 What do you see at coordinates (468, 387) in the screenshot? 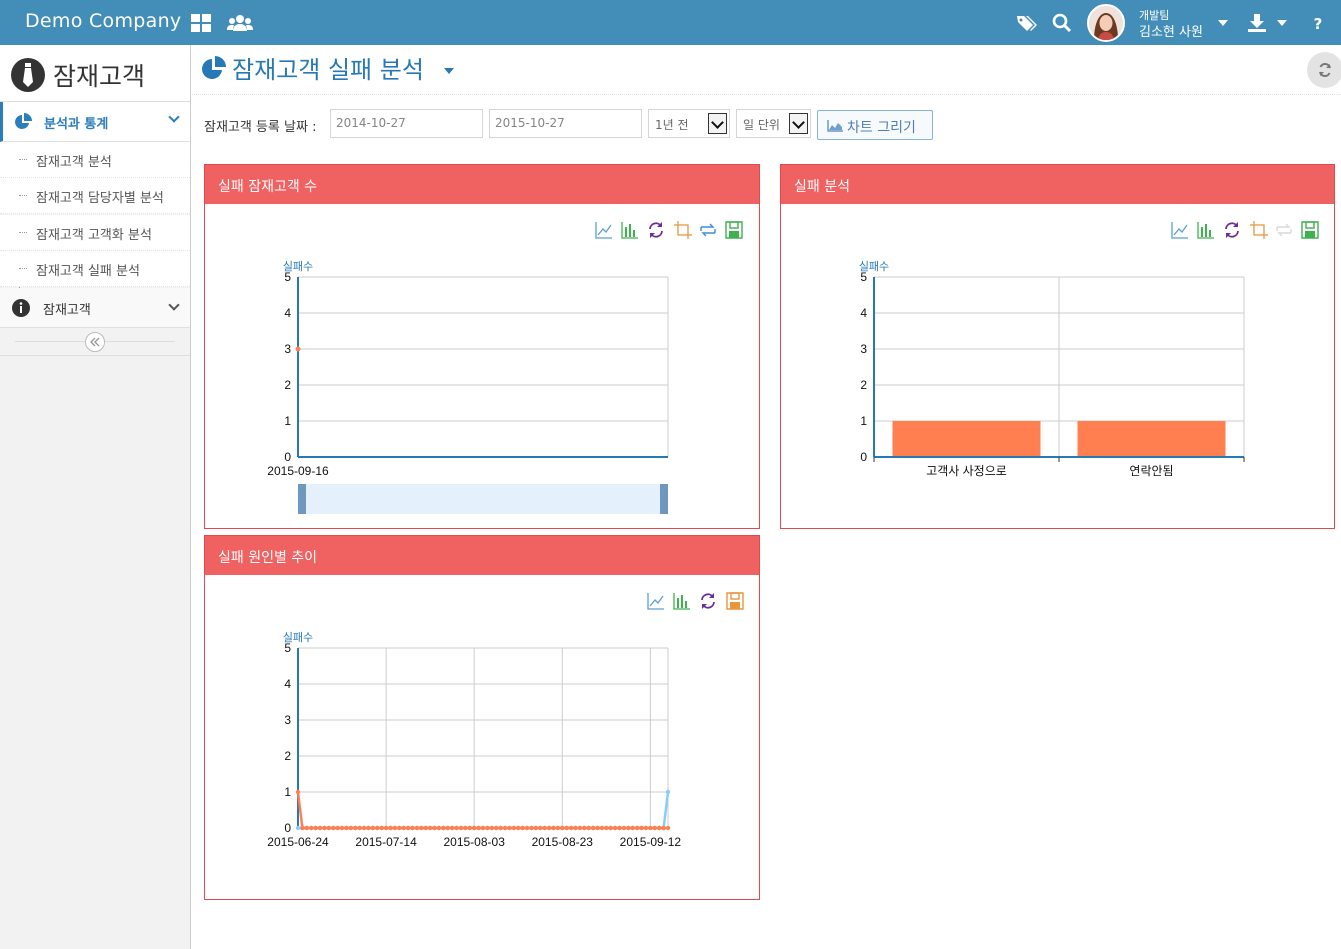
I see `chart-failed-lead-count: 012345실패수2015-09-16` at bounding box center [468, 387].